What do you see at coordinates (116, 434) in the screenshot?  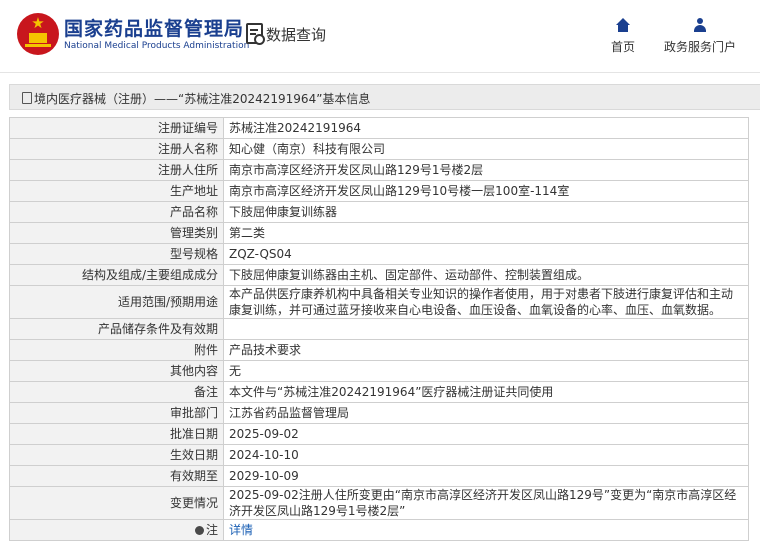 I see `field-label: 批准日期` at bounding box center [116, 434].